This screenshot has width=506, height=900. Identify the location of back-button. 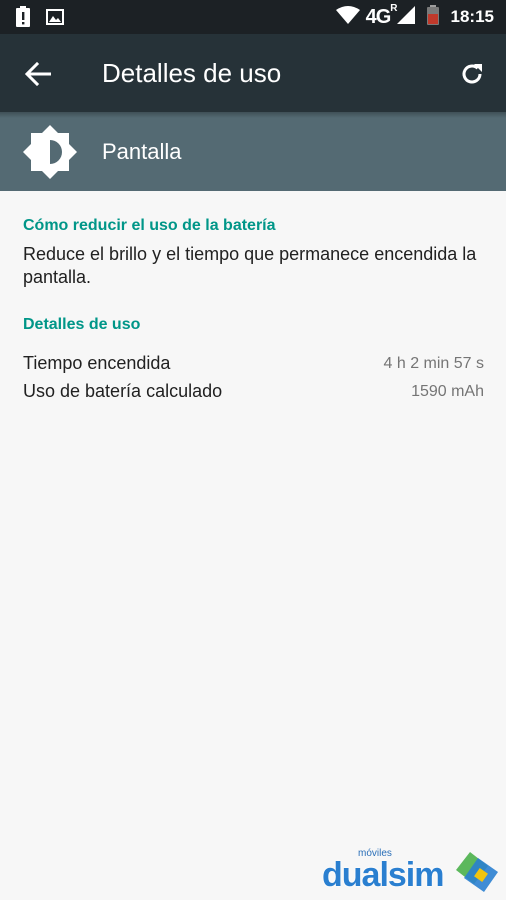
(38, 74).